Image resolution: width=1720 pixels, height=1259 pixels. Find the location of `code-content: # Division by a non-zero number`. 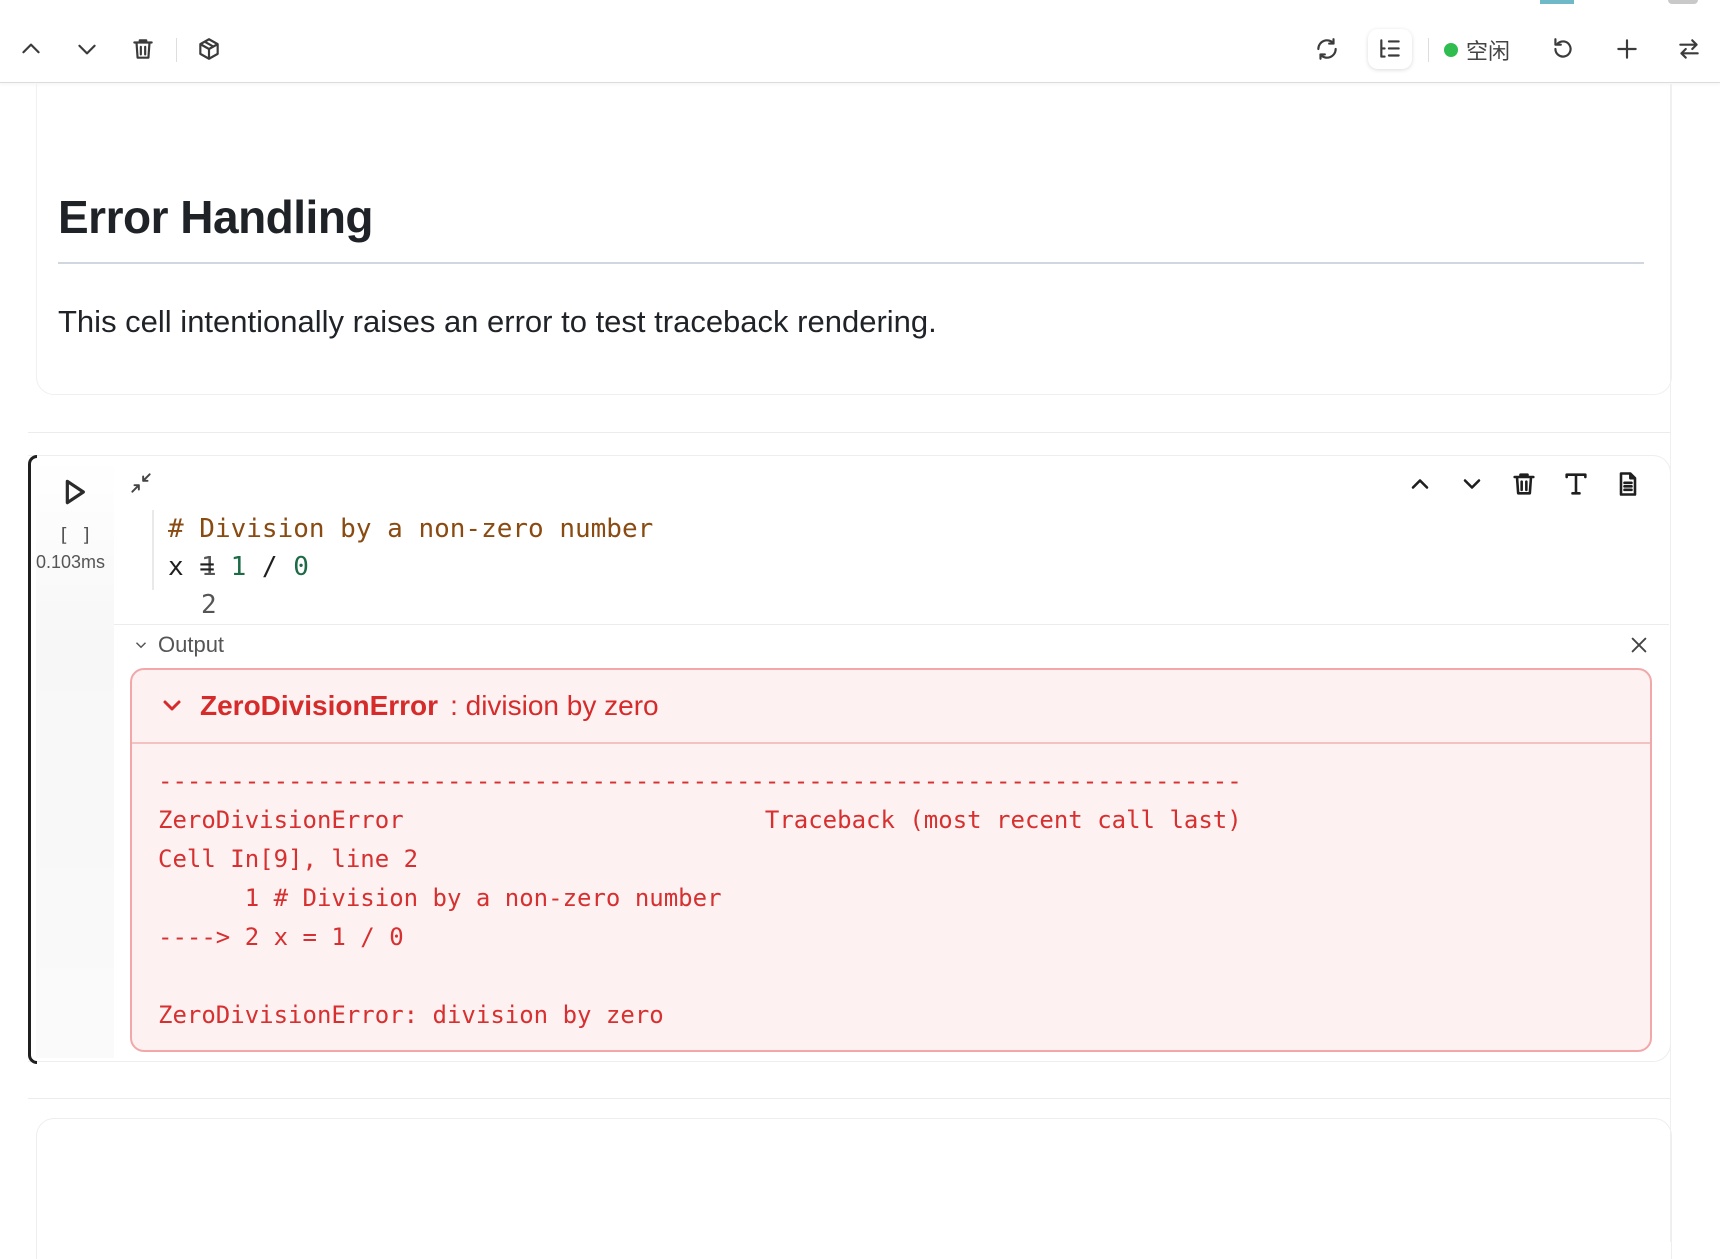

code-content: # Division by a non-zero number is located at coordinates (410, 529).